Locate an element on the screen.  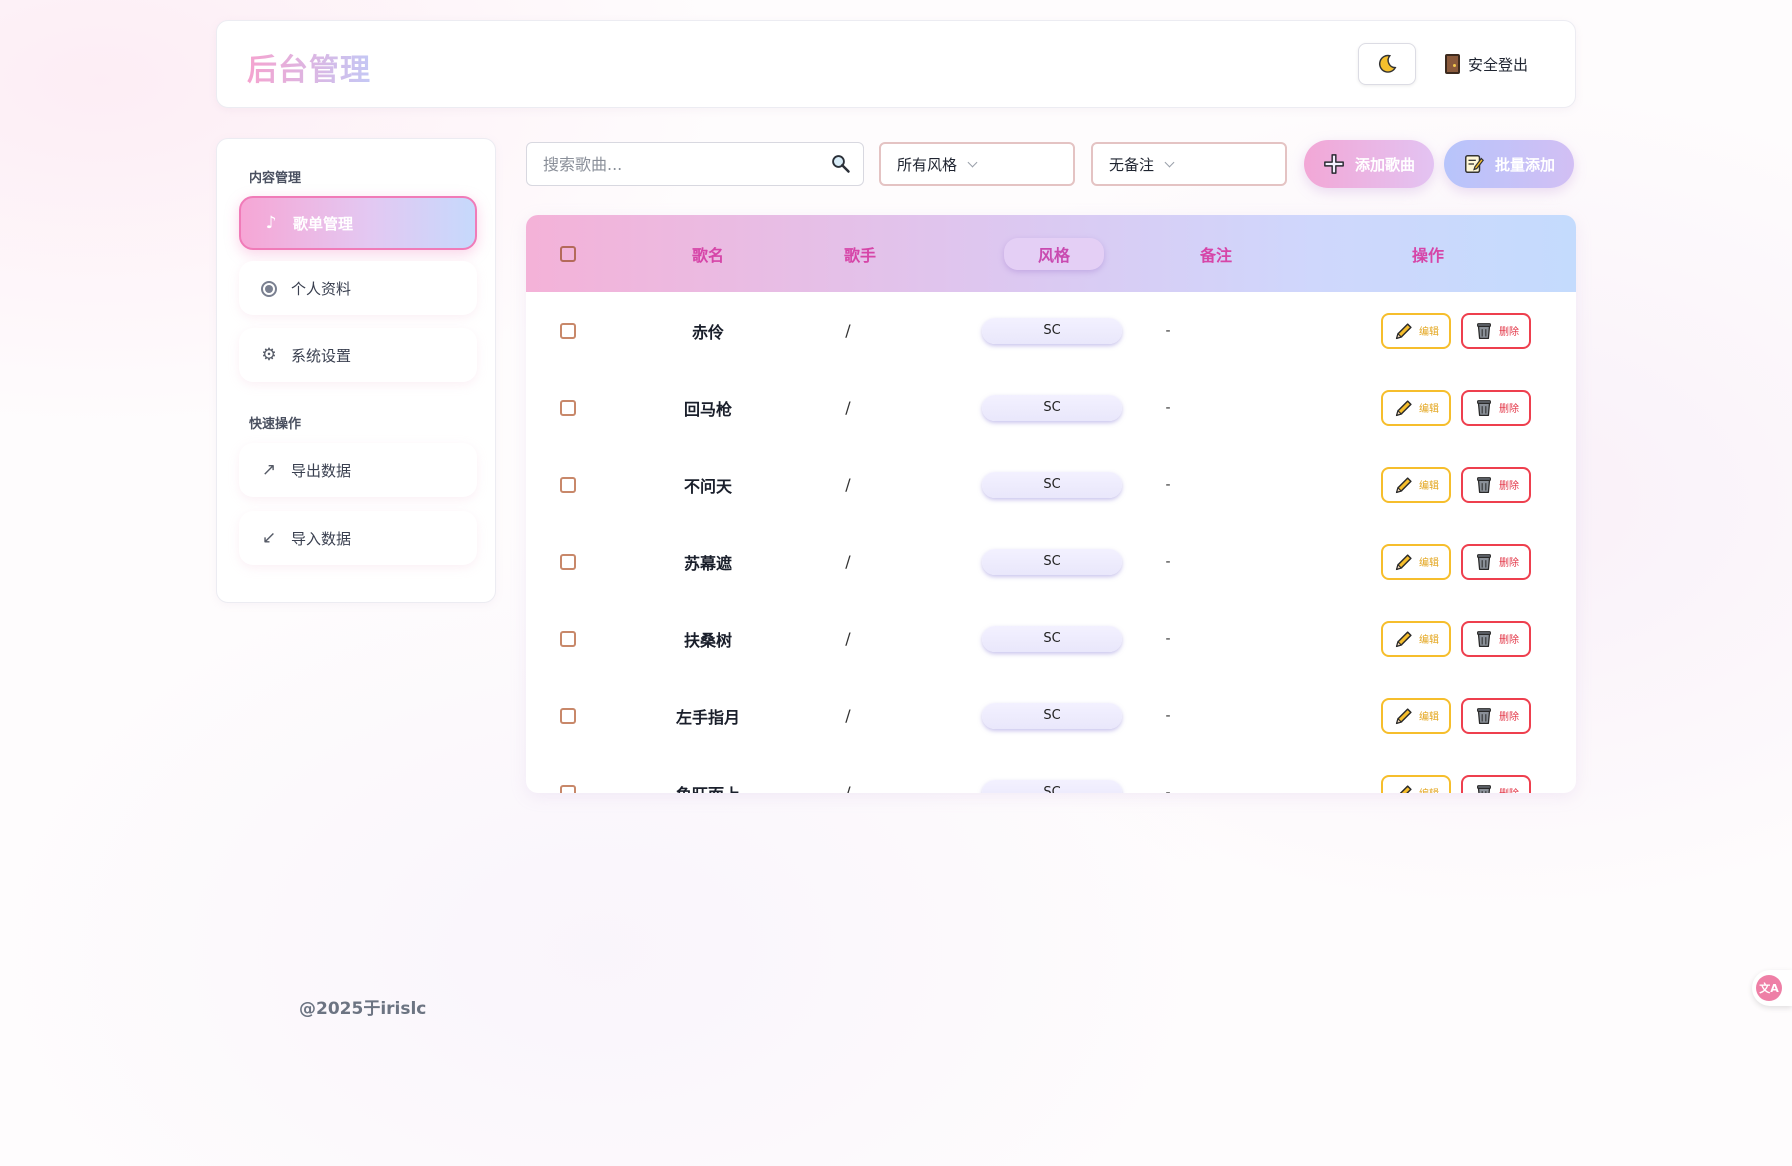
search-icon is located at coordinates (841, 164).